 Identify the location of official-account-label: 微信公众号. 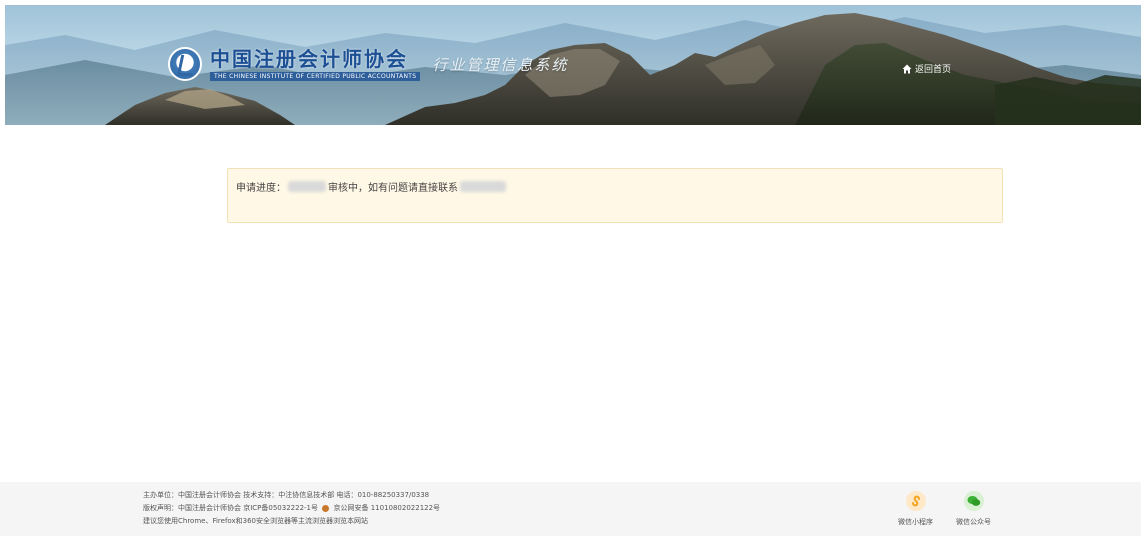
(973, 522).